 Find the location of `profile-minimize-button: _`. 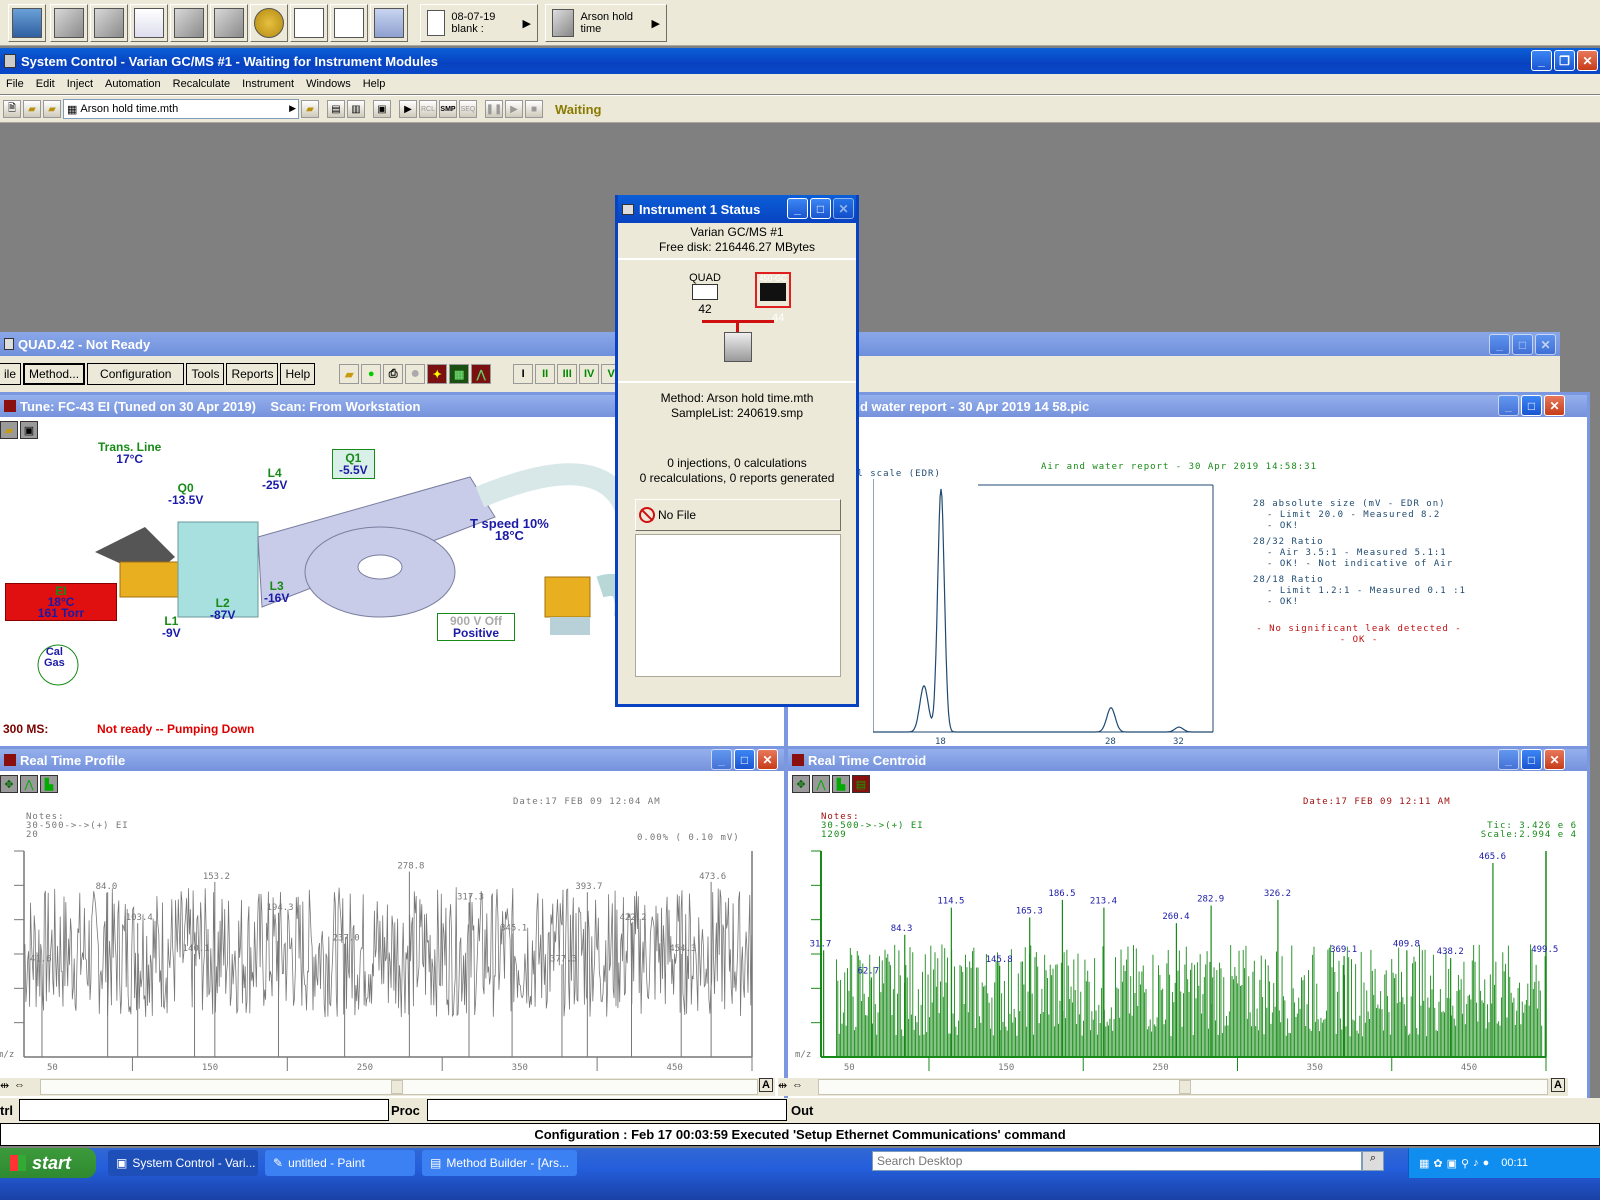

profile-minimize-button: _ is located at coordinates (721, 759).